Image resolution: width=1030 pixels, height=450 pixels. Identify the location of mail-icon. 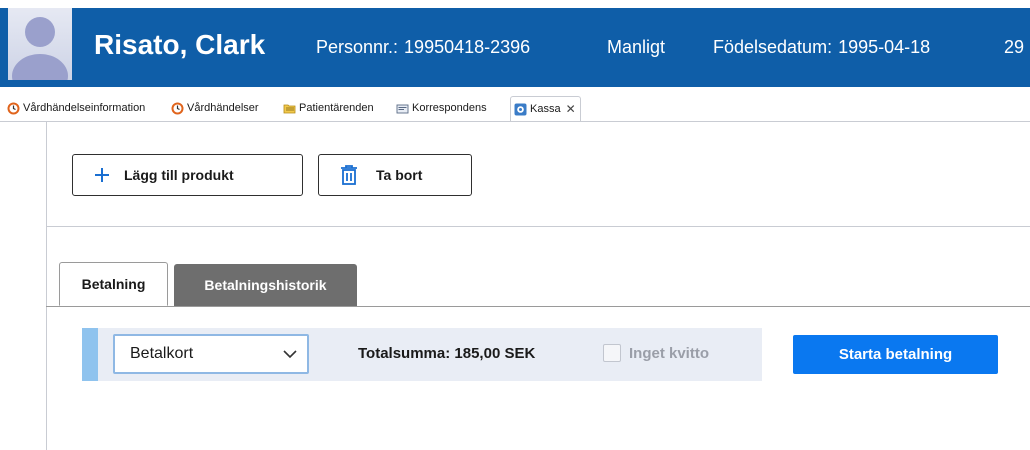
(402, 108).